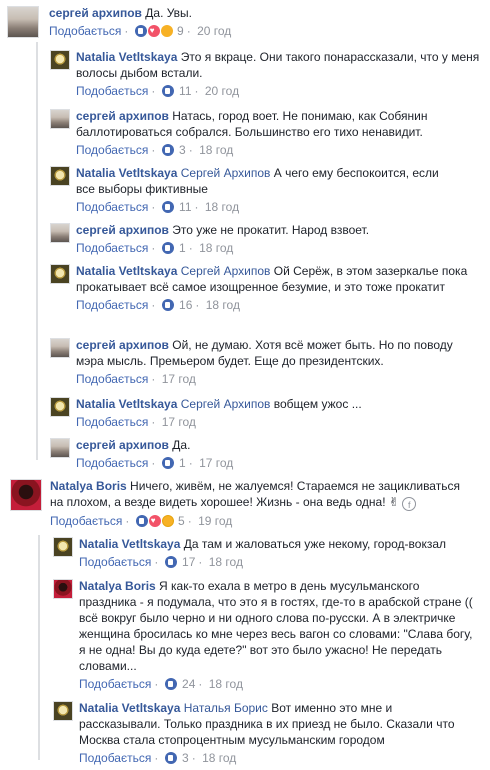 Image resolution: width=490 pixels, height=770 pixels. Describe the element at coordinates (158, 207) in the screenshot. I see `comment-meta: Подобається · 11 · 18 год` at that location.